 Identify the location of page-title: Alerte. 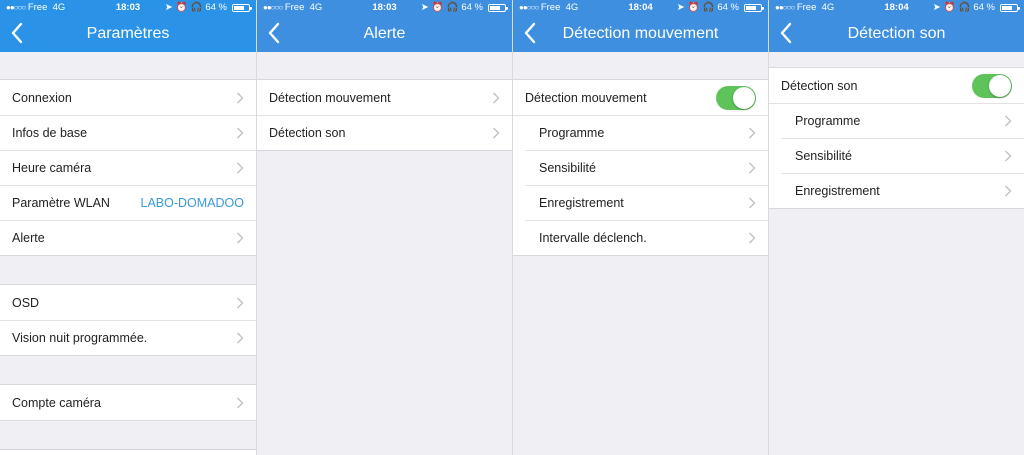
(384, 33).